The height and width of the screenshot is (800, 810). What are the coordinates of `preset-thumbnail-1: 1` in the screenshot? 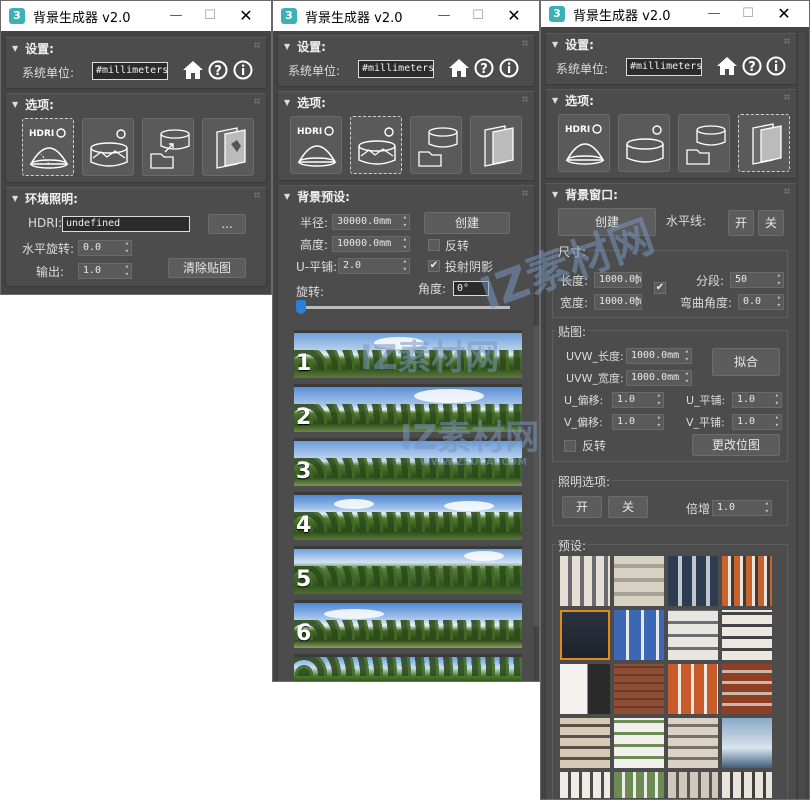 It's located at (408, 354).